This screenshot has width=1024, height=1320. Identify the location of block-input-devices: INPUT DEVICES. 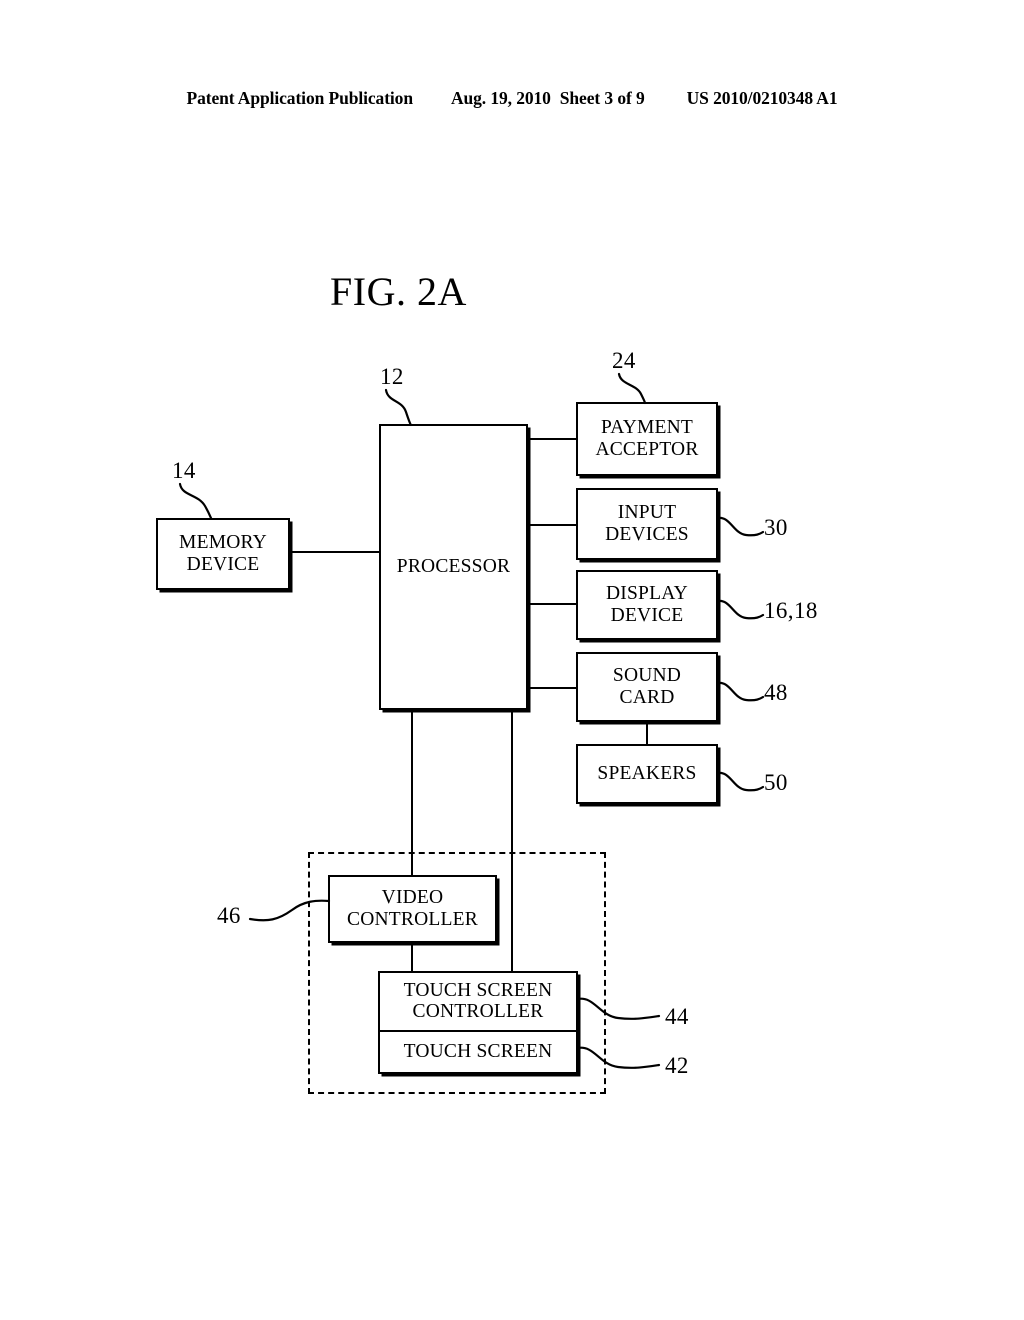
(647, 524).